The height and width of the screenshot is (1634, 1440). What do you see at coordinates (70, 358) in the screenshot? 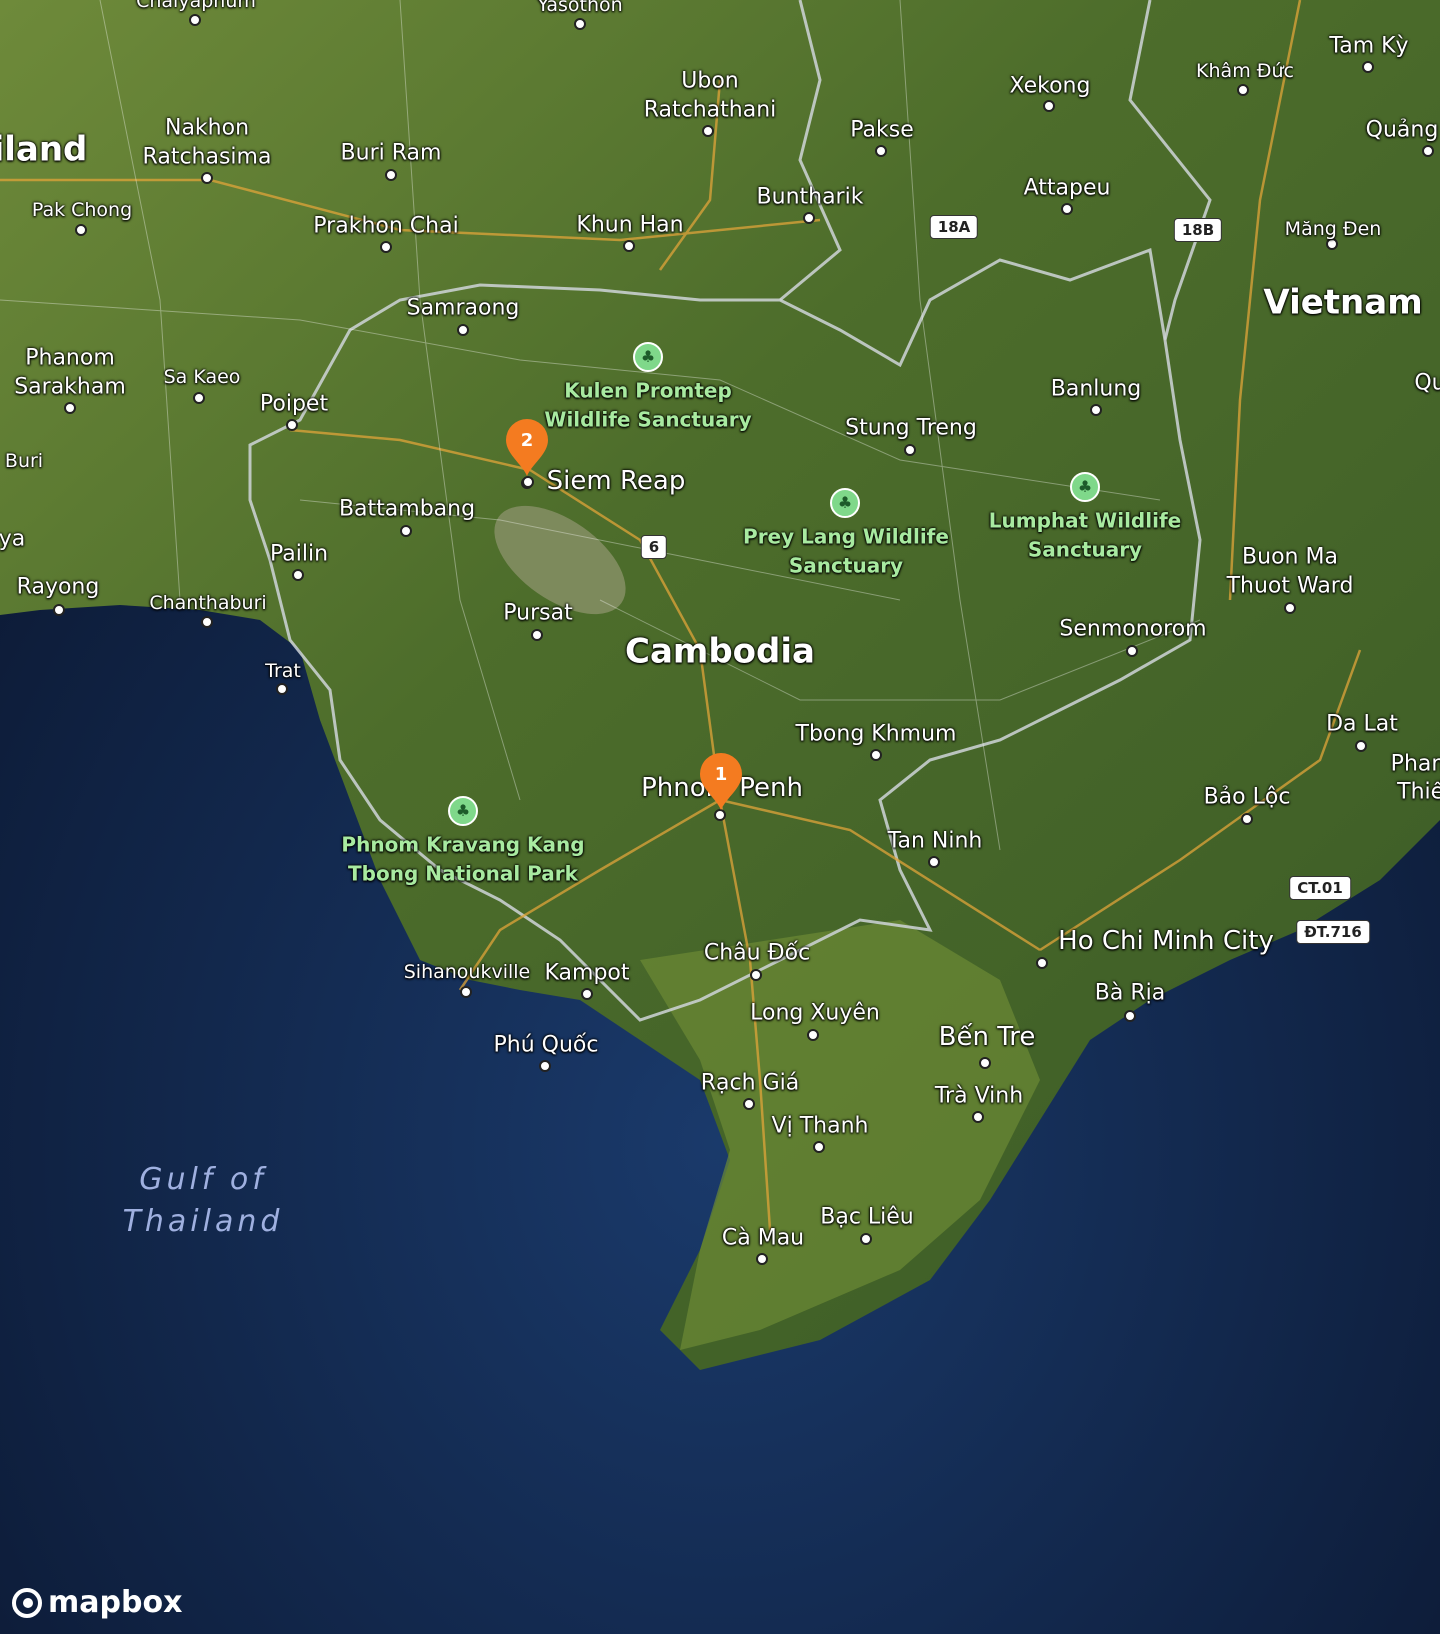
I see `city-label: Phanom` at bounding box center [70, 358].